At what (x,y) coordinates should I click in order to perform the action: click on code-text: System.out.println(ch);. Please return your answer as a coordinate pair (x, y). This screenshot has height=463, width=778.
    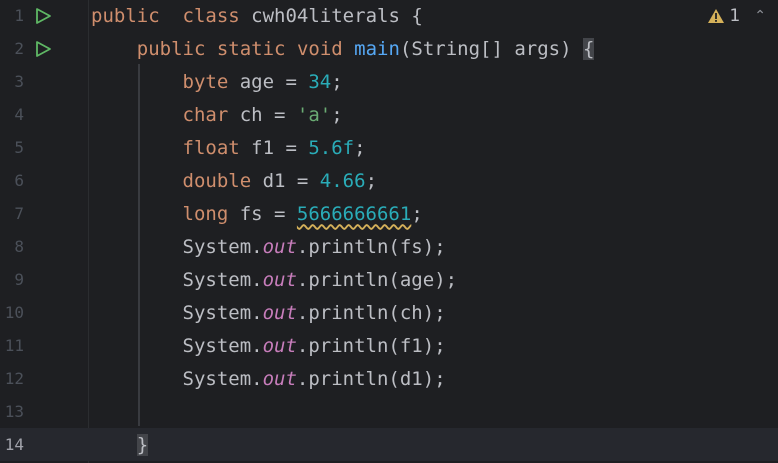
    Looking at the image, I should click on (268, 313).